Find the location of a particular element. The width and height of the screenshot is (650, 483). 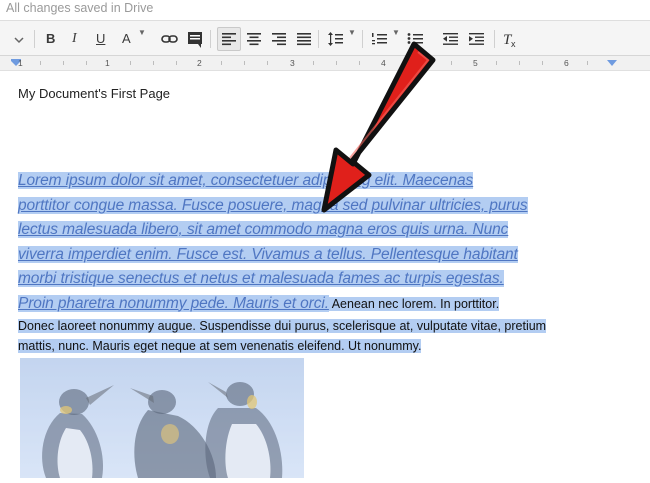

svg-text: x is located at coordinates (513, 44).